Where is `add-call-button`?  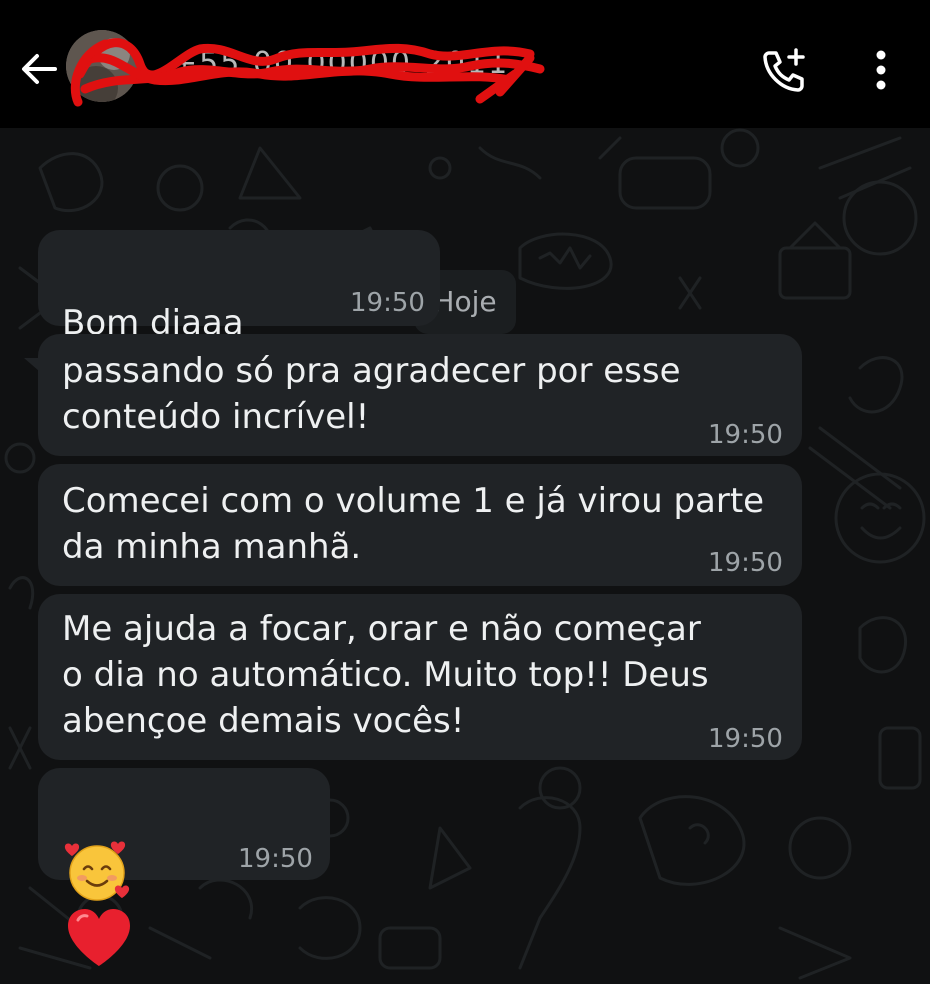
add-call-button is located at coordinates (784, 70).